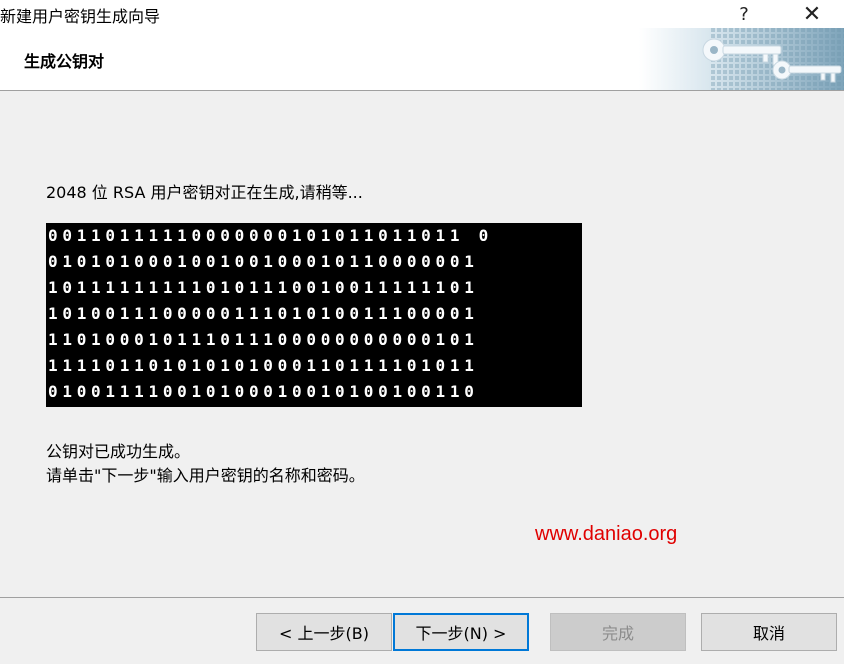 This screenshot has width=844, height=664. What do you see at coordinates (422, 597) in the screenshot?
I see `footer-divider` at bounding box center [422, 597].